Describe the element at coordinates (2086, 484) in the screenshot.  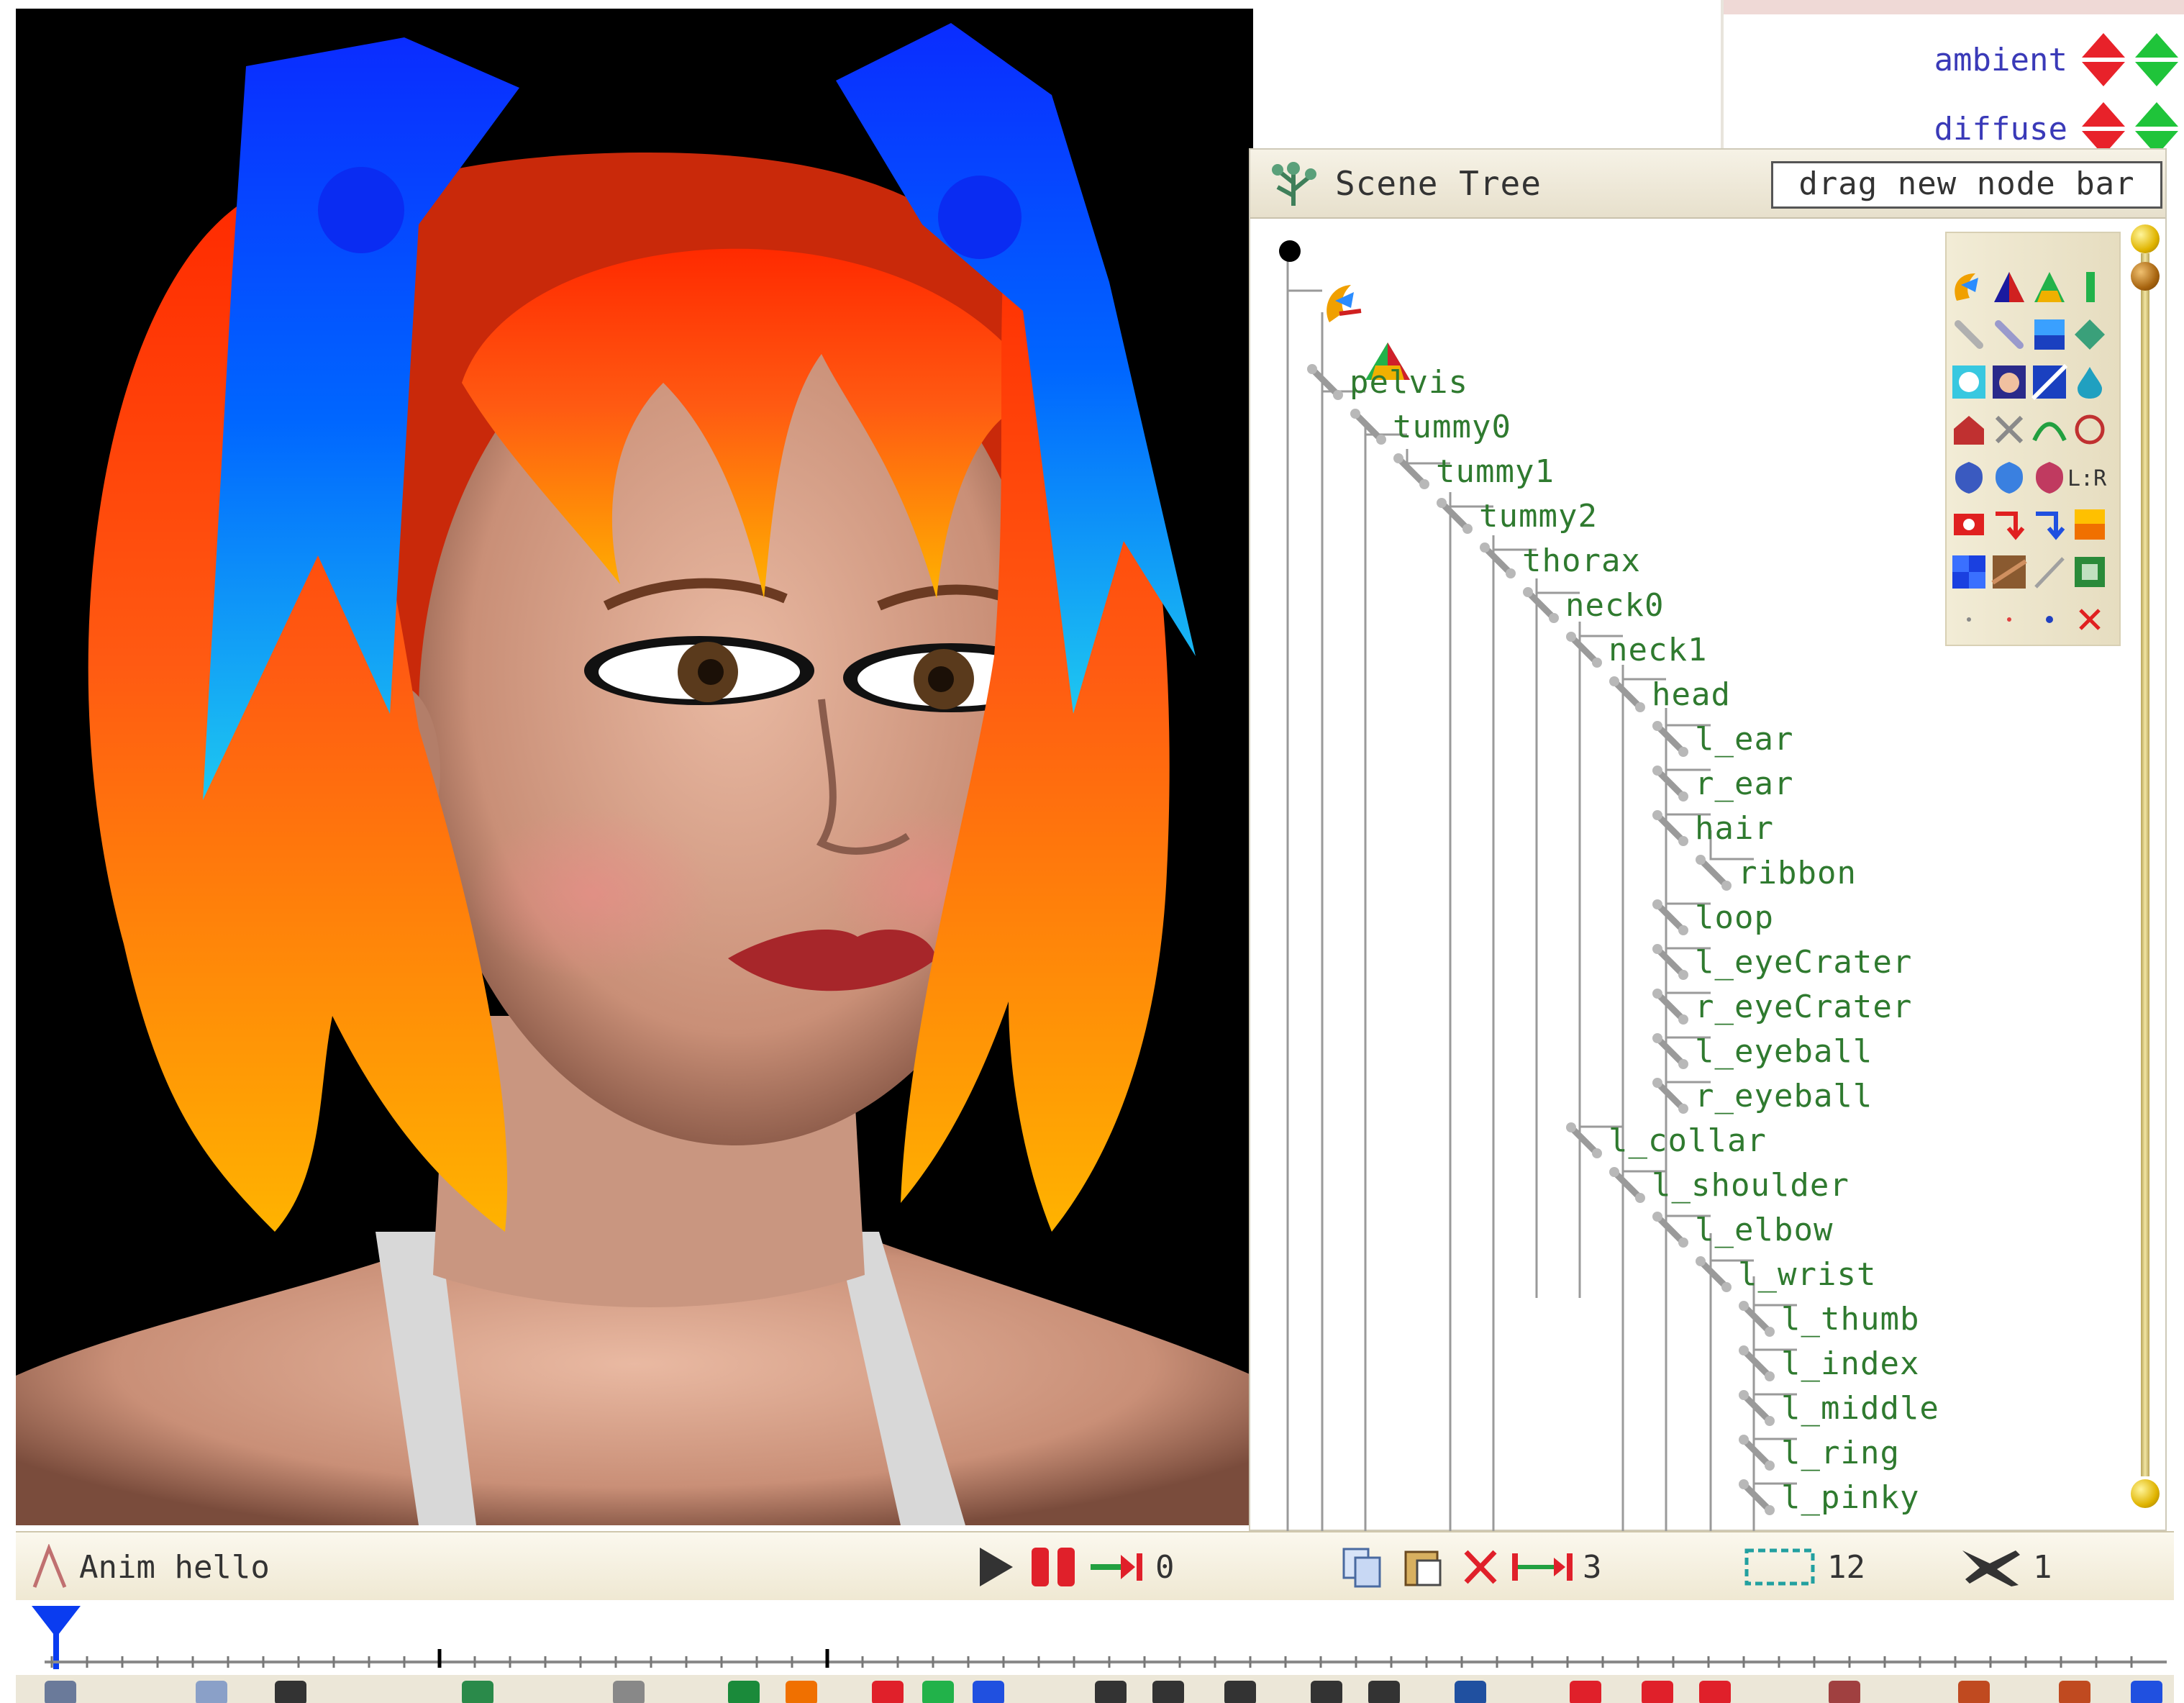
I see `left-right-mirror-label: L:R` at that location.